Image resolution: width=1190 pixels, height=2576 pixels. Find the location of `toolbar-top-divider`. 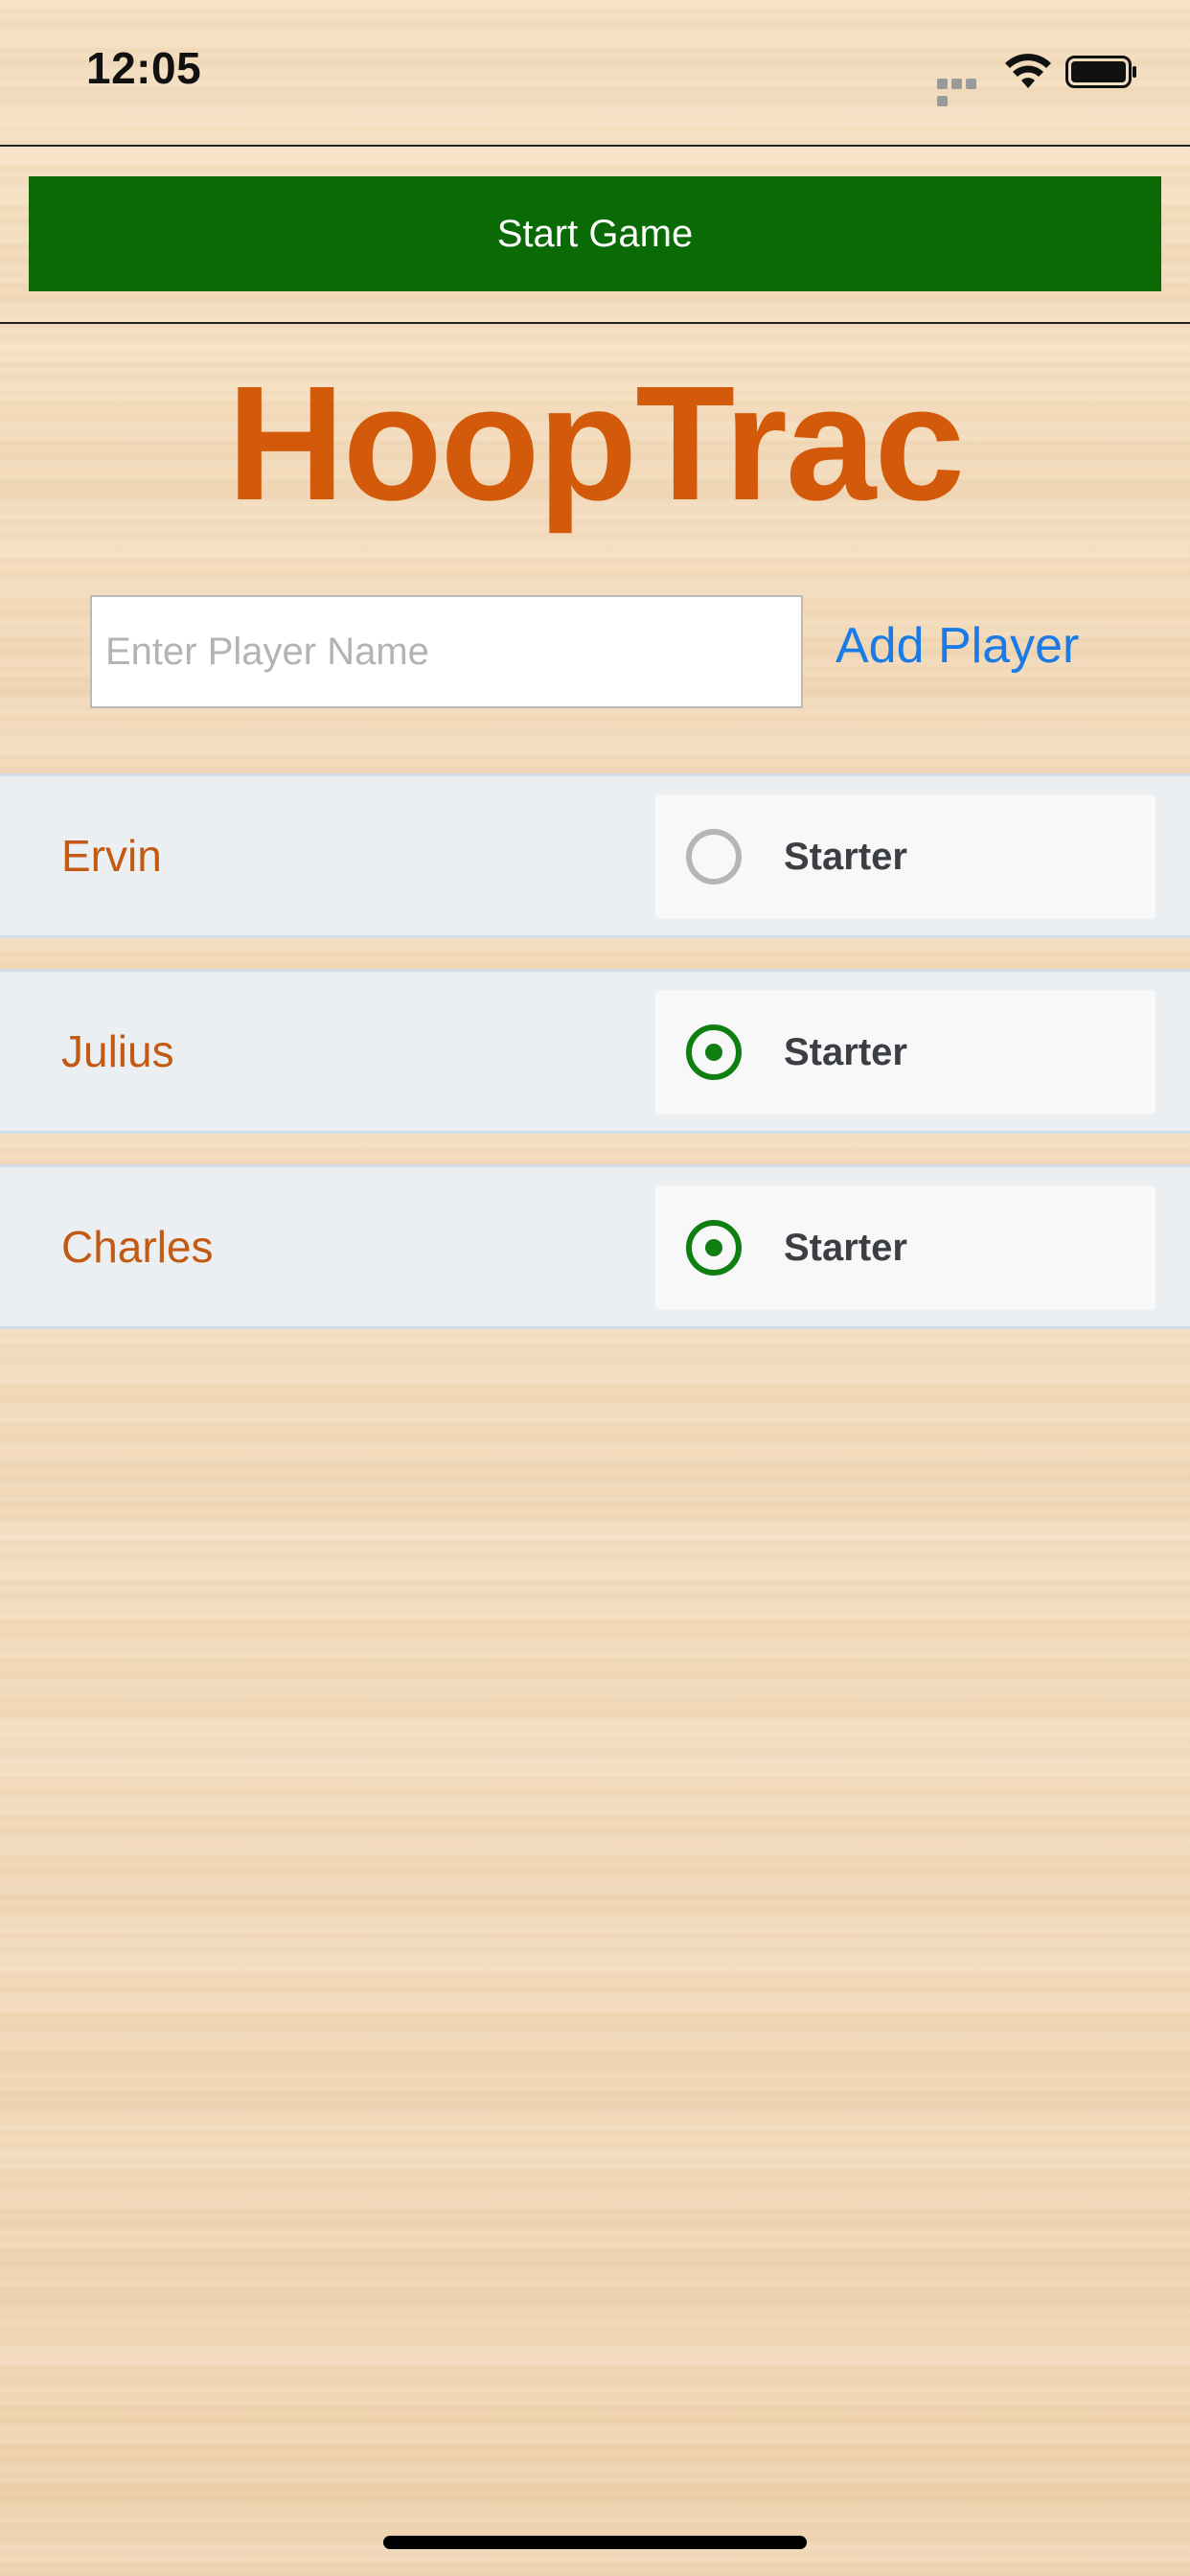

toolbar-top-divider is located at coordinates (595, 146).